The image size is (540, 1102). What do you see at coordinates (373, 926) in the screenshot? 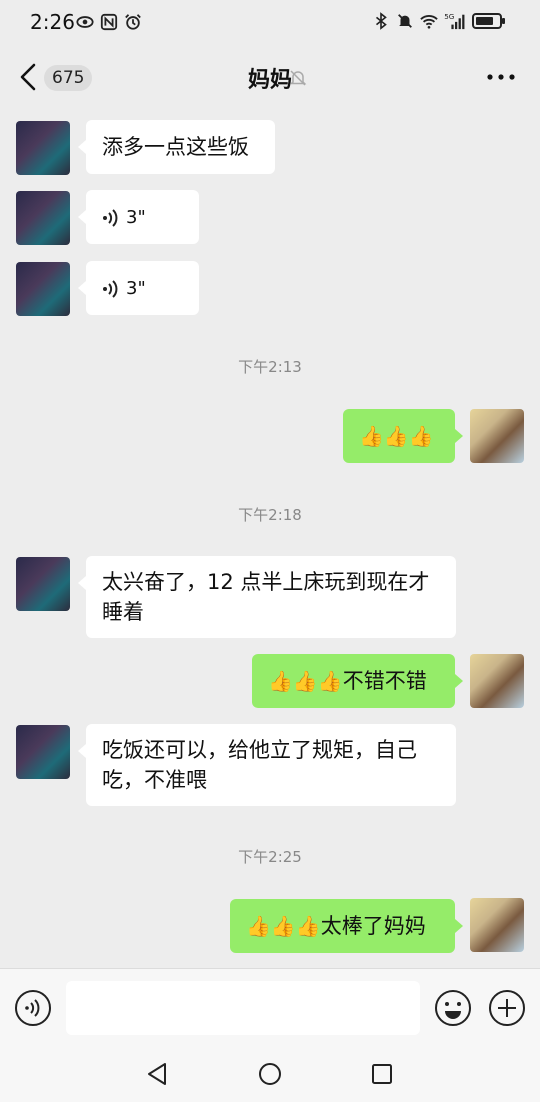
I see `message-text: 太棒了妈妈` at bounding box center [373, 926].